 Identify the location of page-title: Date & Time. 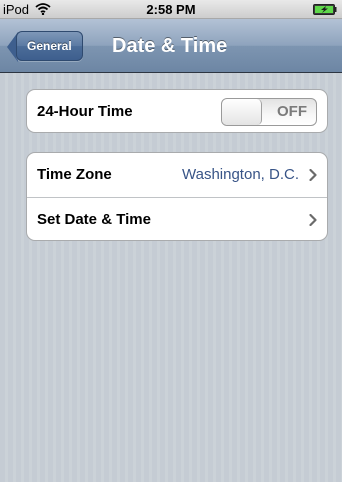
(170, 46).